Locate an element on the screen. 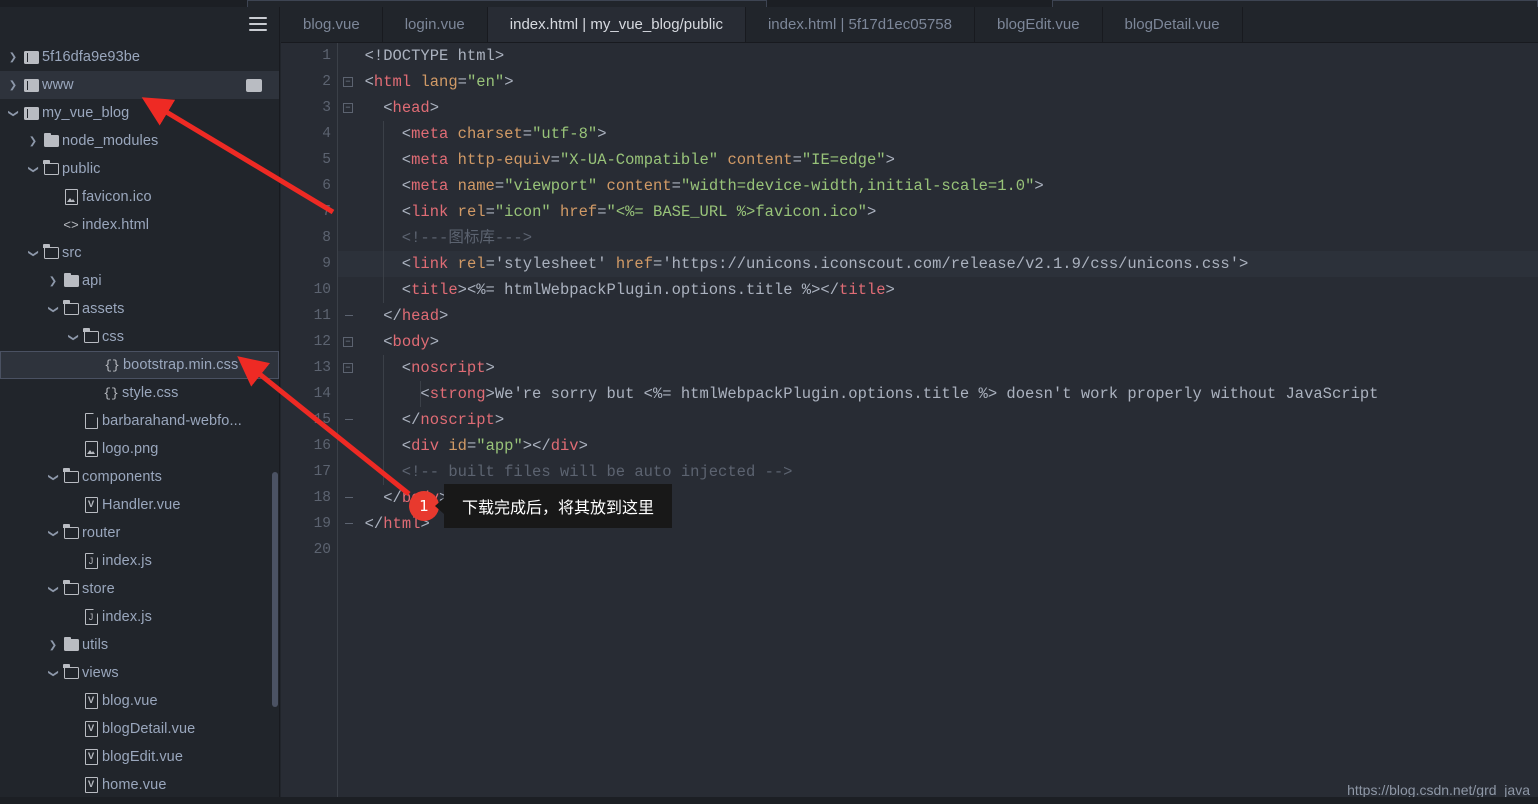  code-line: <head> is located at coordinates (938, 108).